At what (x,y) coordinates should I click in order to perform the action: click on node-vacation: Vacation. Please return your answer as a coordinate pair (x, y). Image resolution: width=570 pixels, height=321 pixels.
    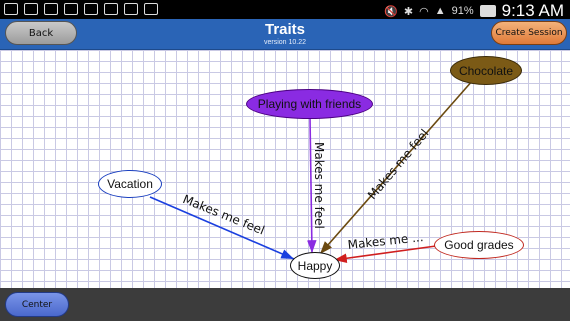
    Looking at the image, I should click on (130, 184).